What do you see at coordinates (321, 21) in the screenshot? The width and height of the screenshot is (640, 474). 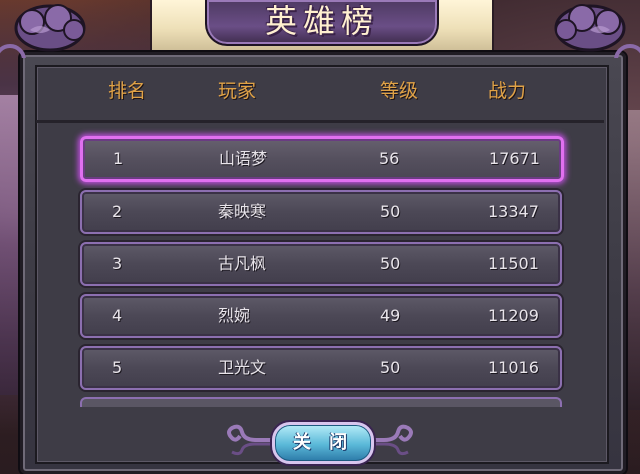 I see `page-title: 英雄榜` at bounding box center [321, 21].